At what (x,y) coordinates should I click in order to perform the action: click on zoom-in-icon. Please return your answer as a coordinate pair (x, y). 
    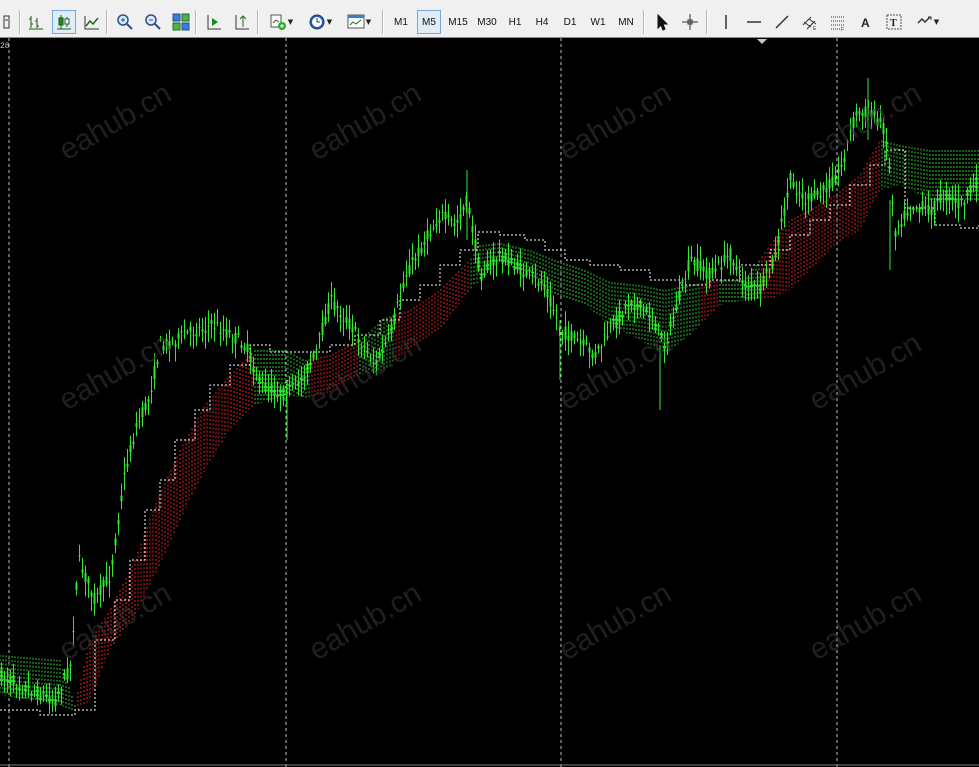
    Looking at the image, I should click on (125, 22).